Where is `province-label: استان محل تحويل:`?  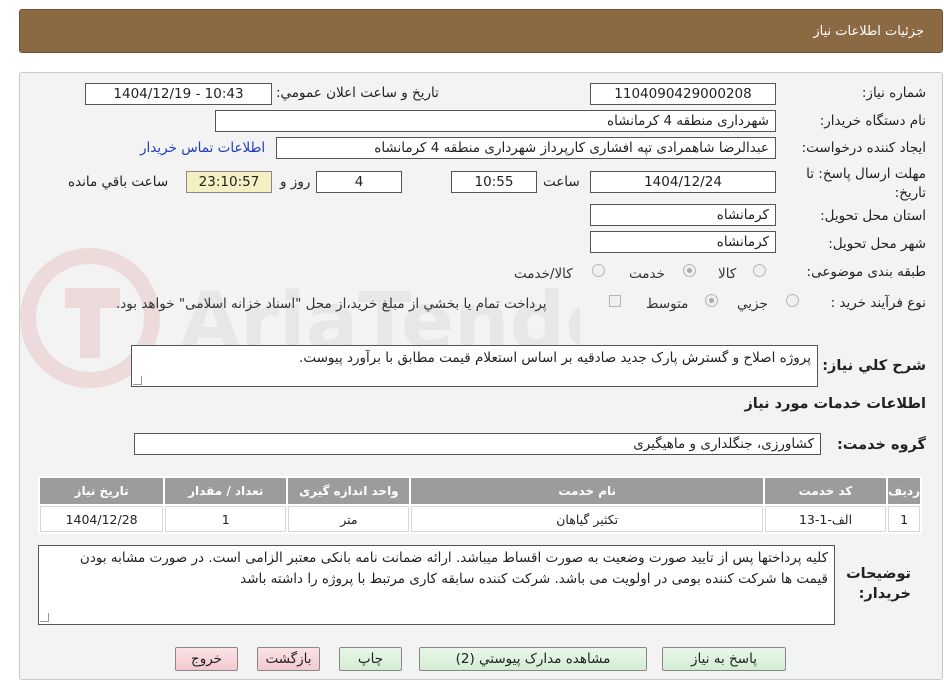
province-label: استان محل تحويل: is located at coordinates (873, 216).